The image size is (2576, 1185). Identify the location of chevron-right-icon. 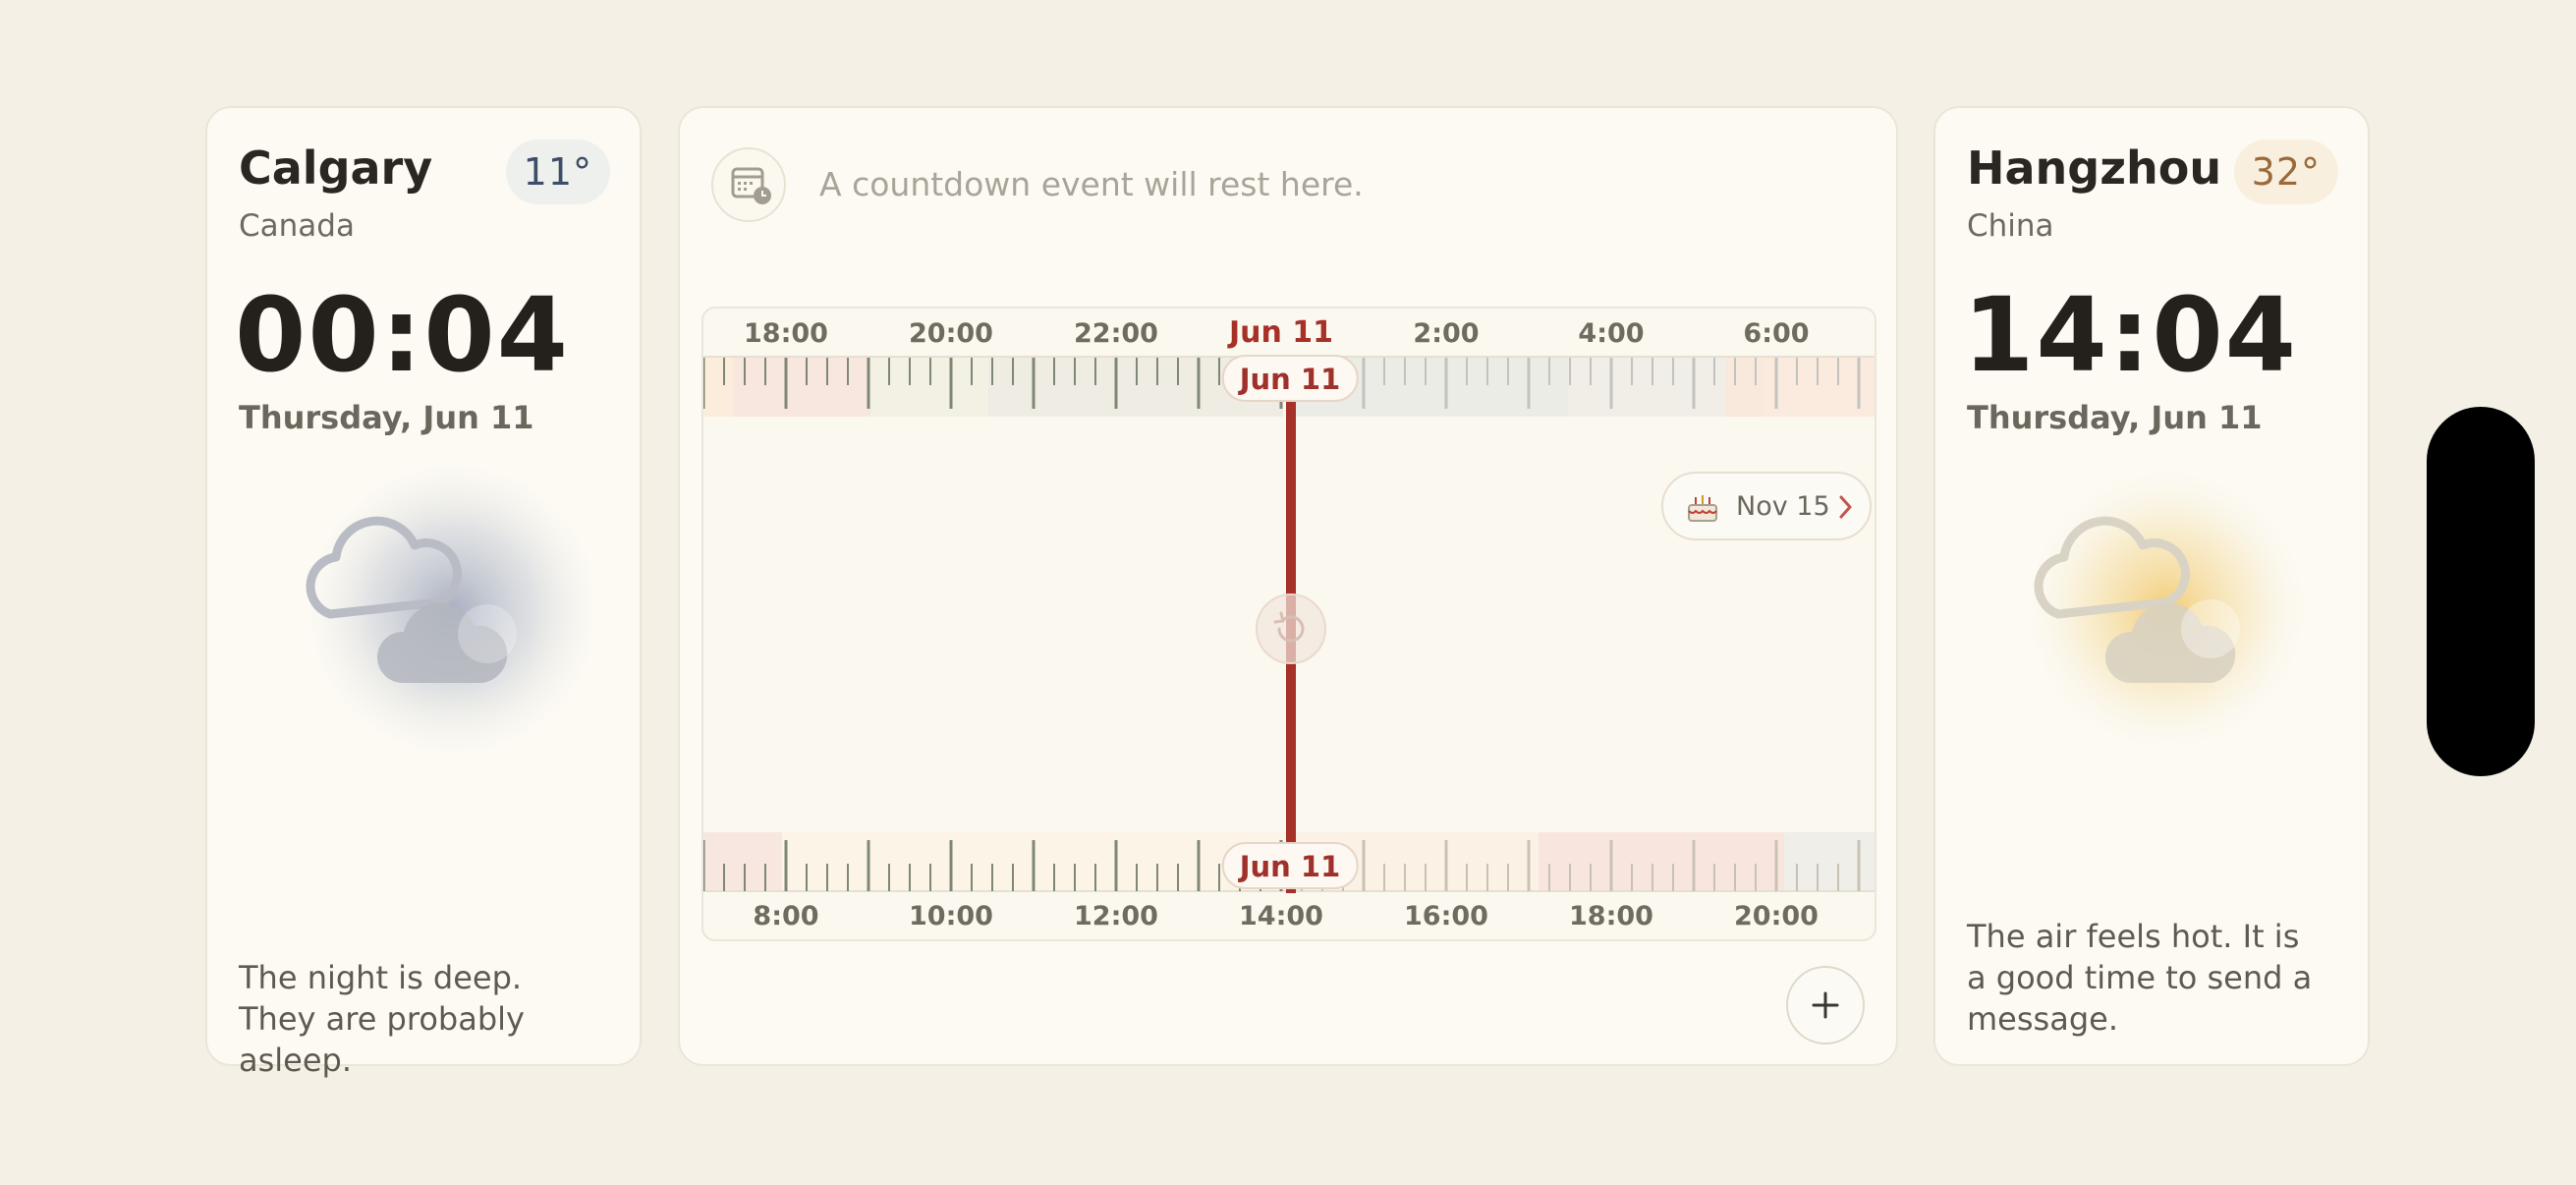
(1846, 509).